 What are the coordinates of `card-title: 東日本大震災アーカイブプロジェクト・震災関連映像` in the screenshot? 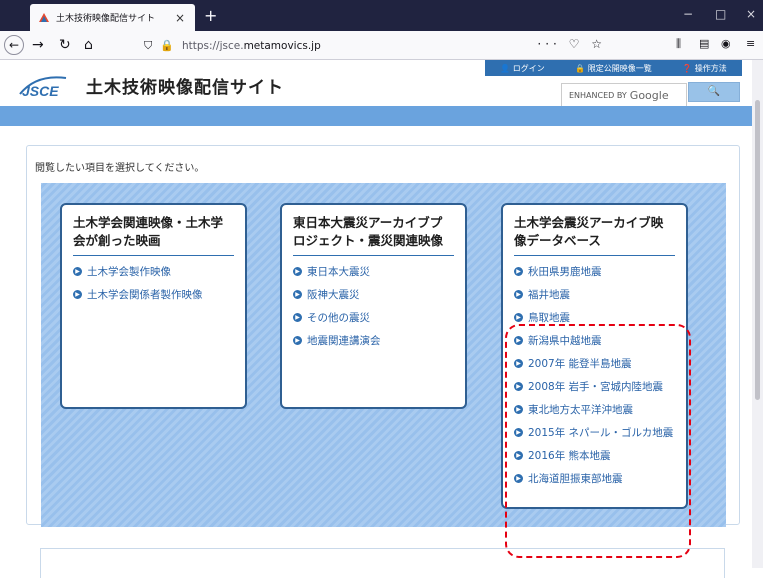 It's located at (373, 235).